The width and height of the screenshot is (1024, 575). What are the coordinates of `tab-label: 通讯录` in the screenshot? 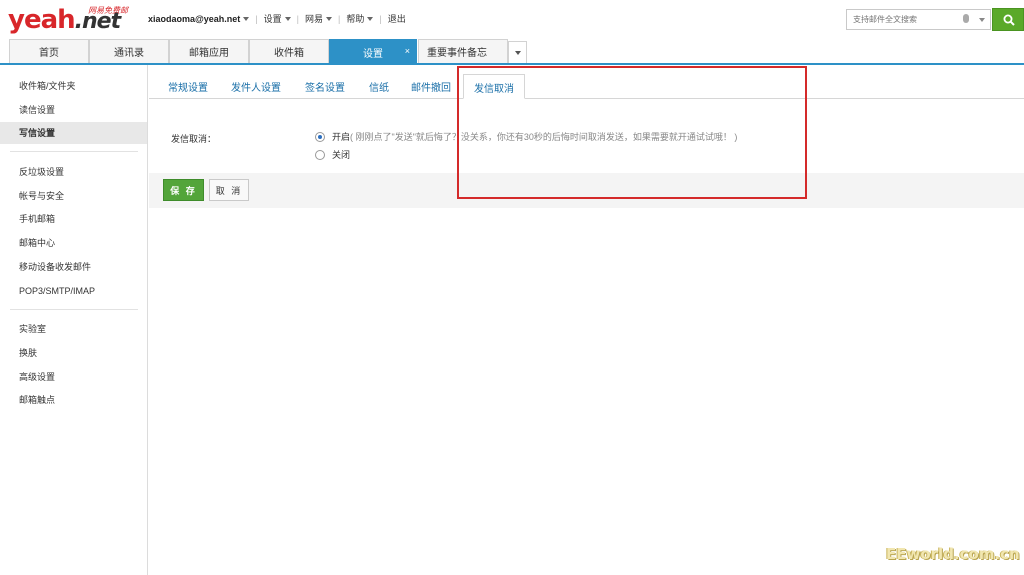 It's located at (129, 53).